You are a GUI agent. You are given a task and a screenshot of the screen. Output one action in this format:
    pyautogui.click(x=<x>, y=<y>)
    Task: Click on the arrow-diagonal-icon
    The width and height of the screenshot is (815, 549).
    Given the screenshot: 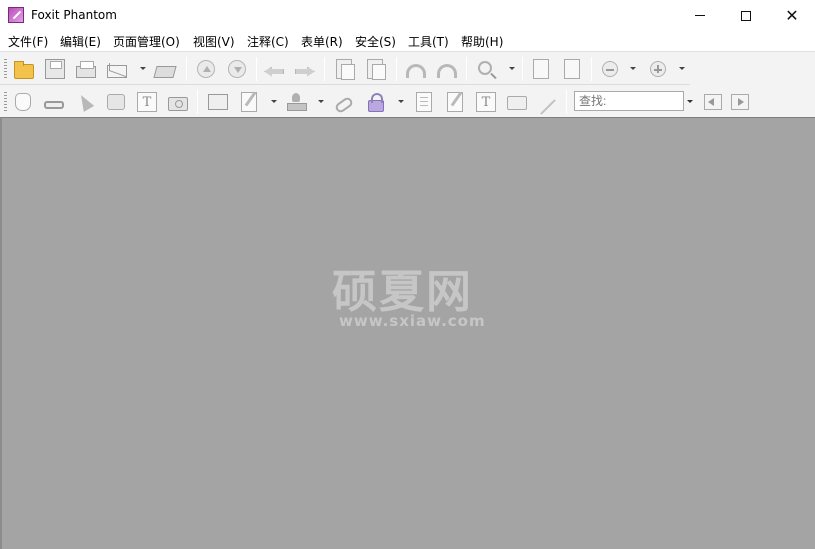 What is the action you would take?
    pyautogui.click(x=548, y=106)
    